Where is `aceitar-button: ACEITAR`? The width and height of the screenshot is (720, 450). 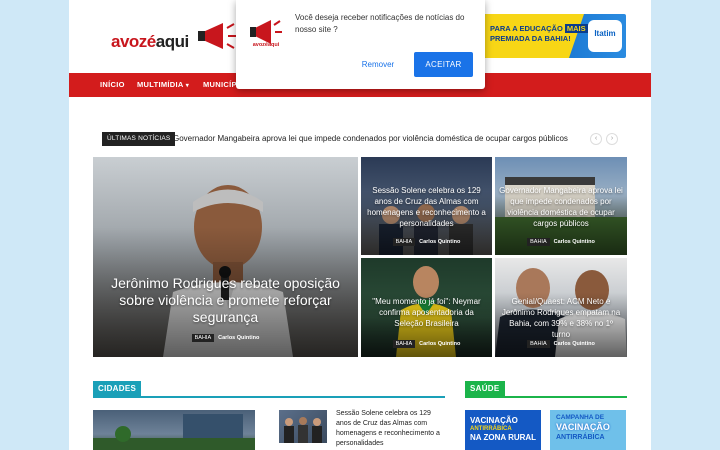
aceitar-button: ACEITAR is located at coordinates (443, 64).